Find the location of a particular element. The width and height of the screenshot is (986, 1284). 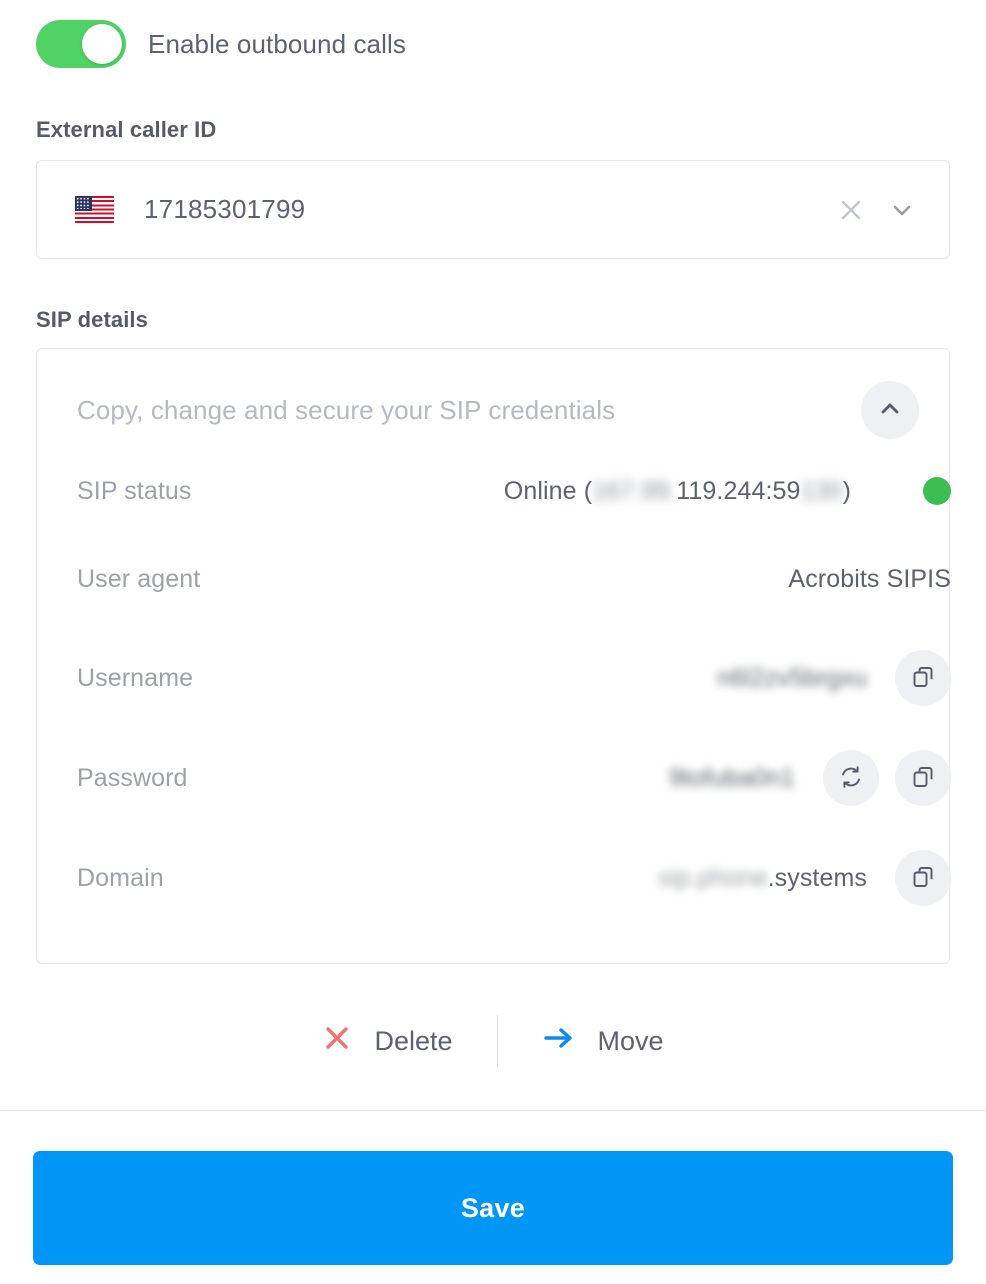

username-label: Username is located at coordinates (135, 677).